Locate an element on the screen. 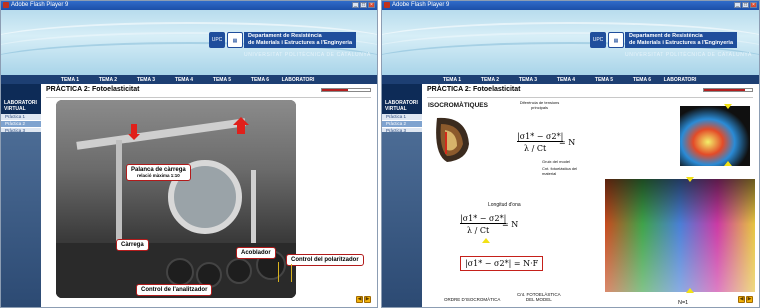 The width and height of the screenshot is (760, 308). isochromatic-color-gradient is located at coordinates (680, 235).